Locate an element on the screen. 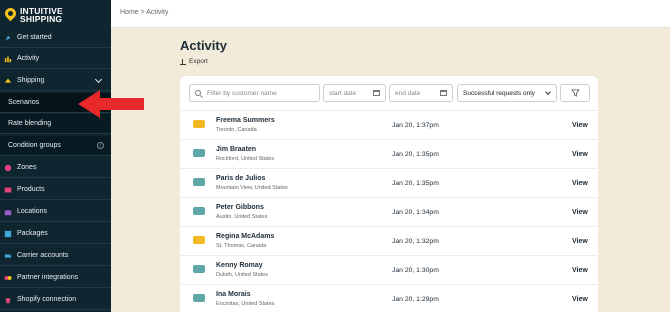 The width and height of the screenshot is (670, 312). red-arrow-icon is located at coordinates (111, 104).